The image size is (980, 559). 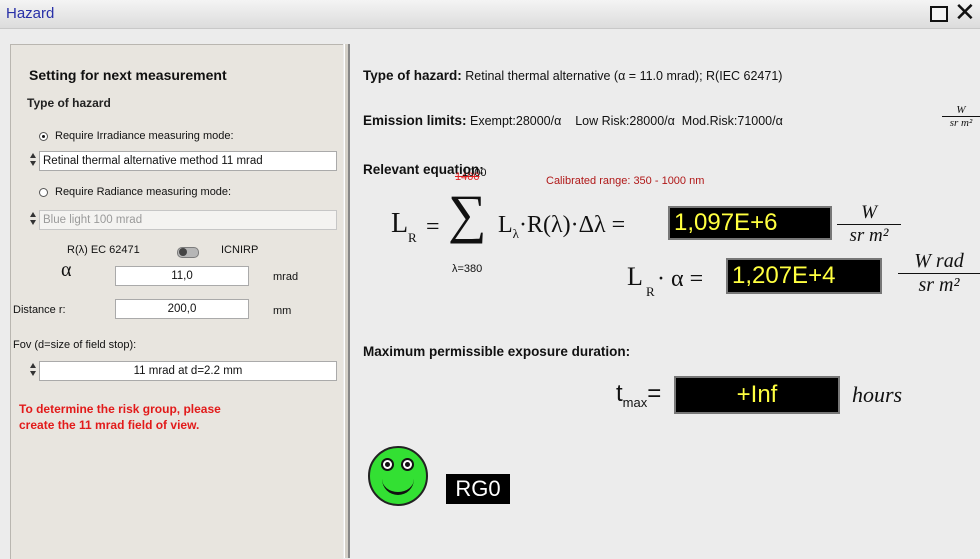 I want to click on alpha-field: 11,0, so click(x=182, y=276).